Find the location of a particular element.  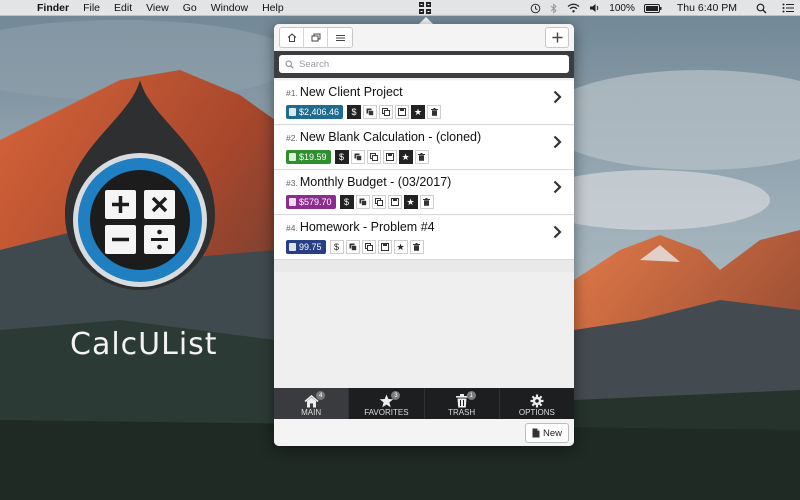

view-segmented-control is located at coordinates (316, 37).